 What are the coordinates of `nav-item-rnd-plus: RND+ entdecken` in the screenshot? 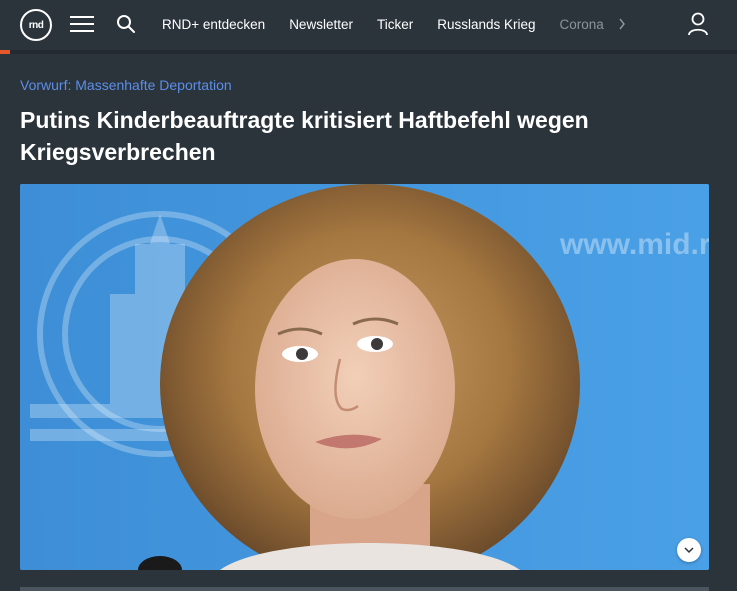 It's located at (213, 24).